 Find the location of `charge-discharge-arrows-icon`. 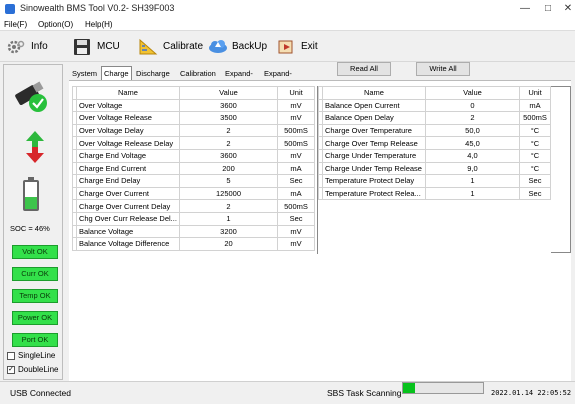

charge-discharge-arrows-icon is located at coordinates (35, 148).